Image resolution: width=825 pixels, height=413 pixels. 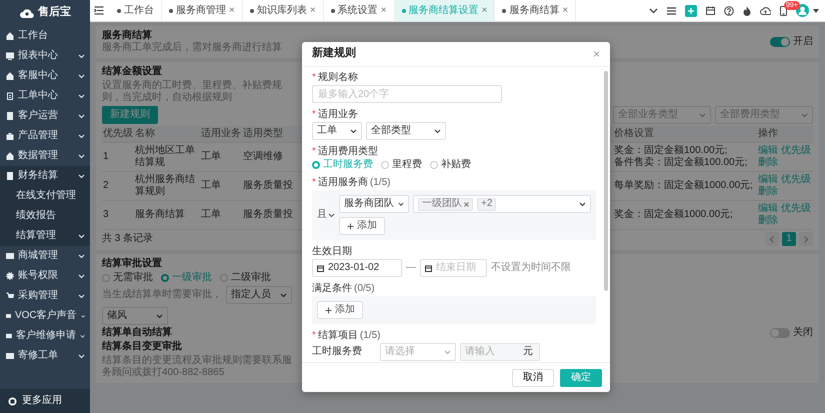 I want to click on field-label: 适用服务商, so click(x=343, y=182).